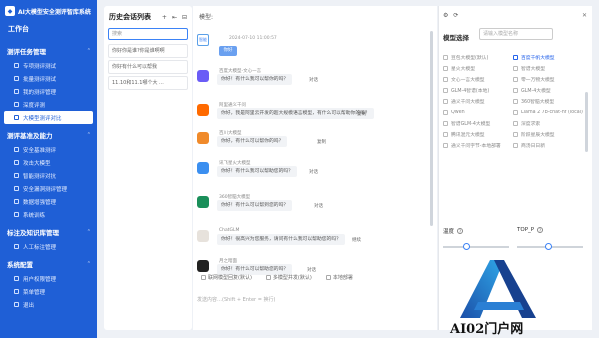  What do you see at coordinates (478, 101) in the screenshot?
I see `model-checkbox: 通义千问大模型` at bounding box center [478, 101].